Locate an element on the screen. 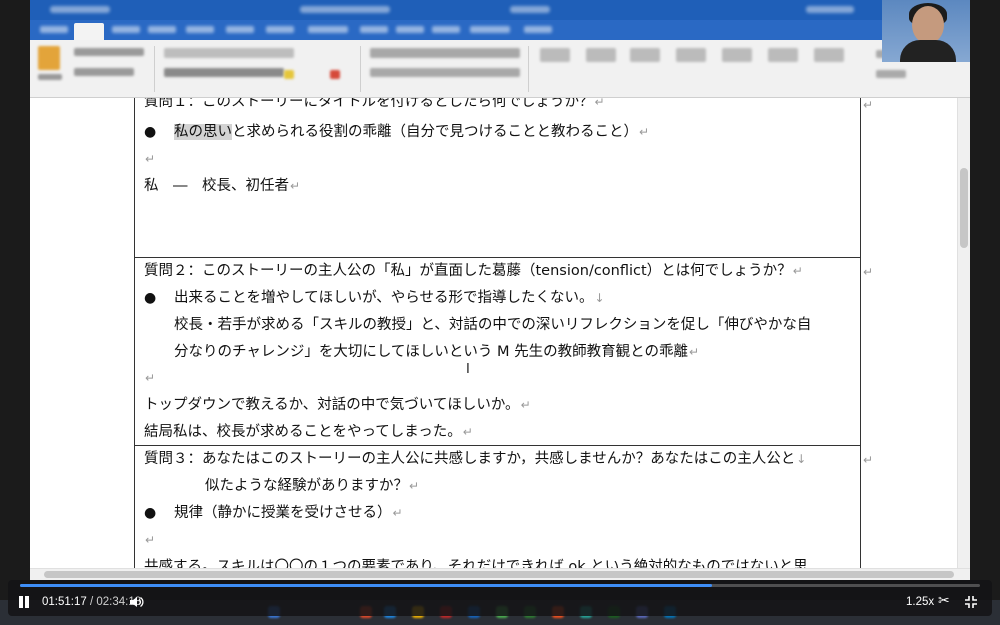  seek-bar-played is located at coordinates (366, 585).